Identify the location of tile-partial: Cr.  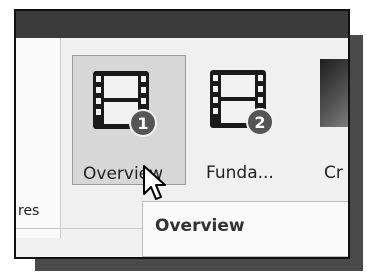
(334, 120).